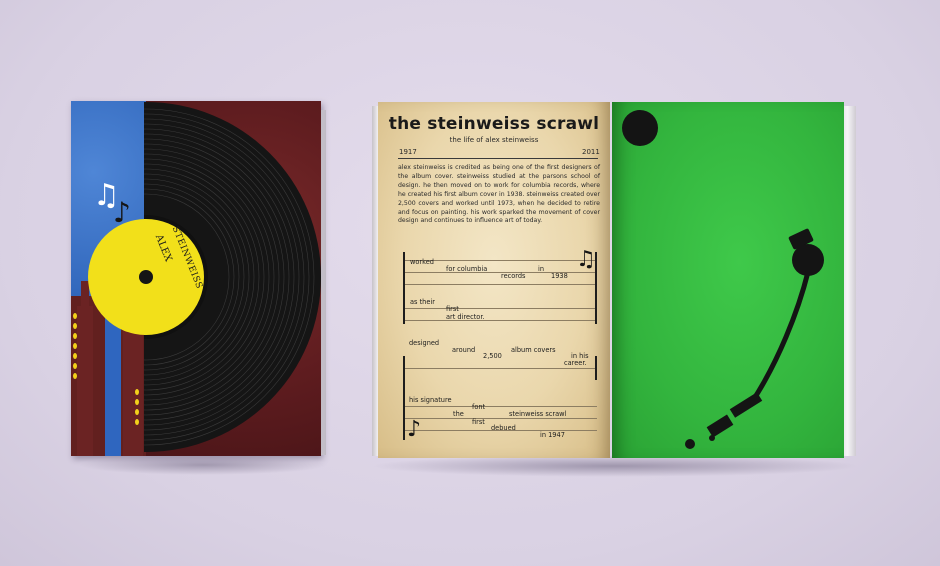  Describe the element at coordinates (464, 350) in the screenshot. I see `staff-word: around` at that location.